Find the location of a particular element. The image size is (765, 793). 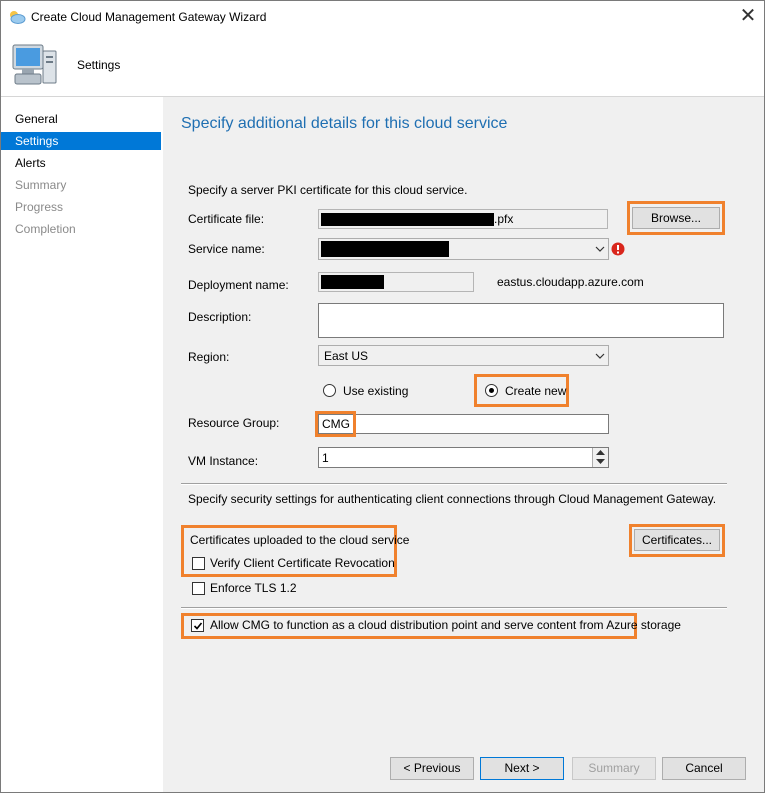

certificate-file-label: Certificate file: is located at coordinates (226, 219).